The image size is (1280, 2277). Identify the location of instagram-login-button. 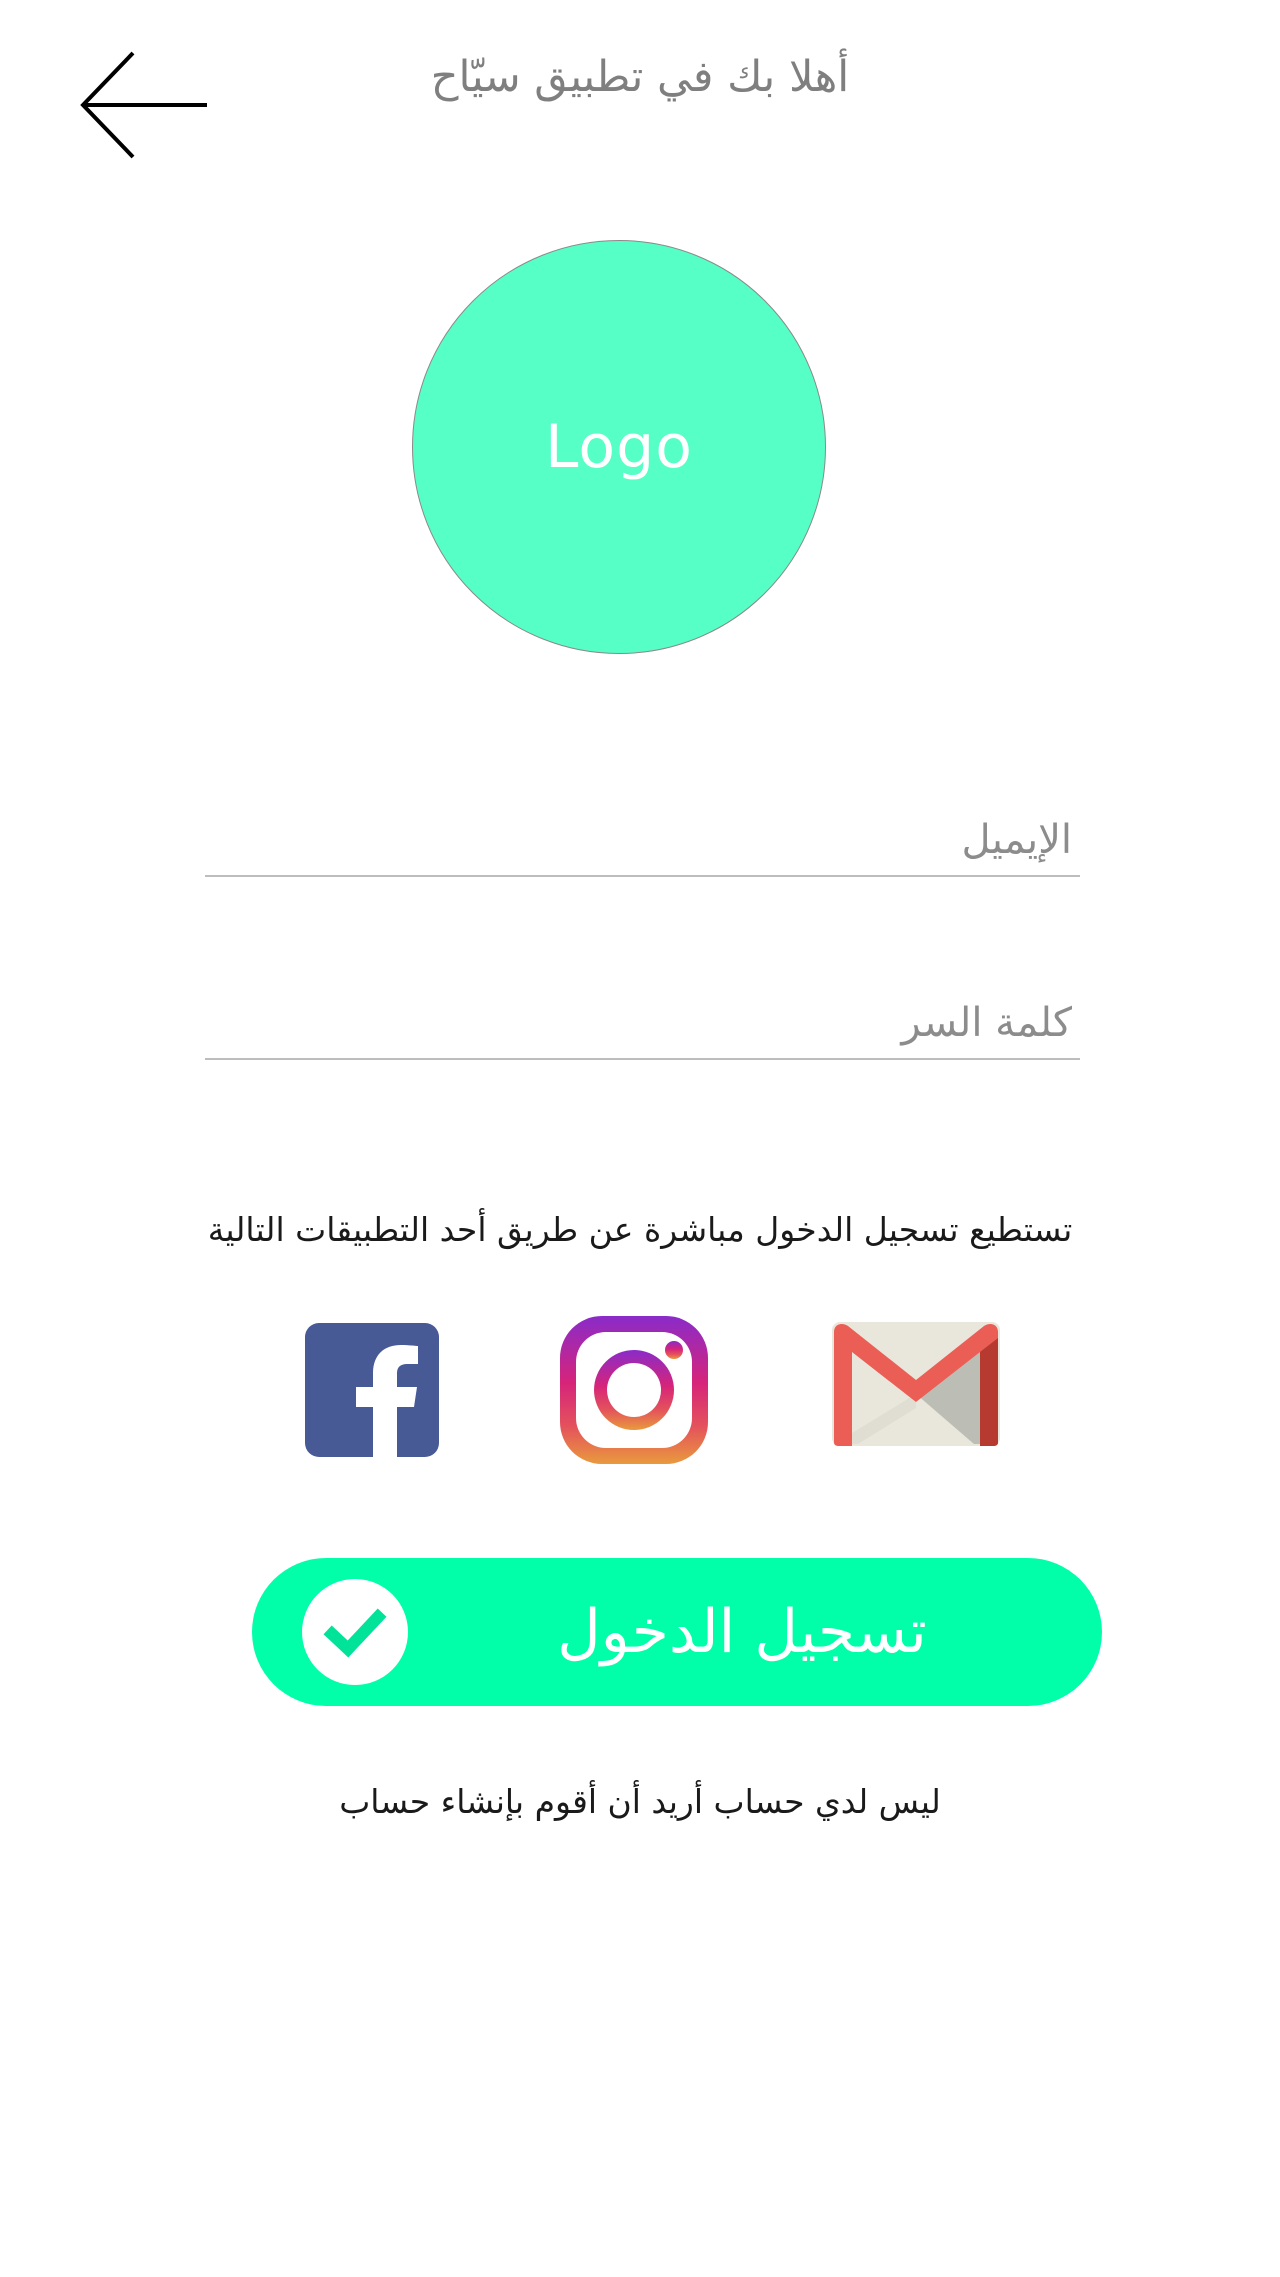
(634, 1390).